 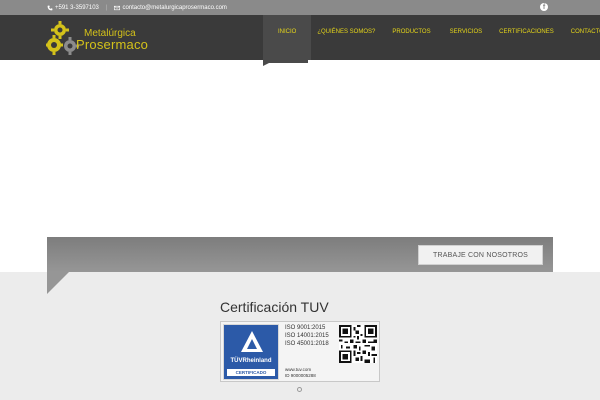 I want to click on iso-line-3: ISO 45001:2018, so click(x=307, y=344).